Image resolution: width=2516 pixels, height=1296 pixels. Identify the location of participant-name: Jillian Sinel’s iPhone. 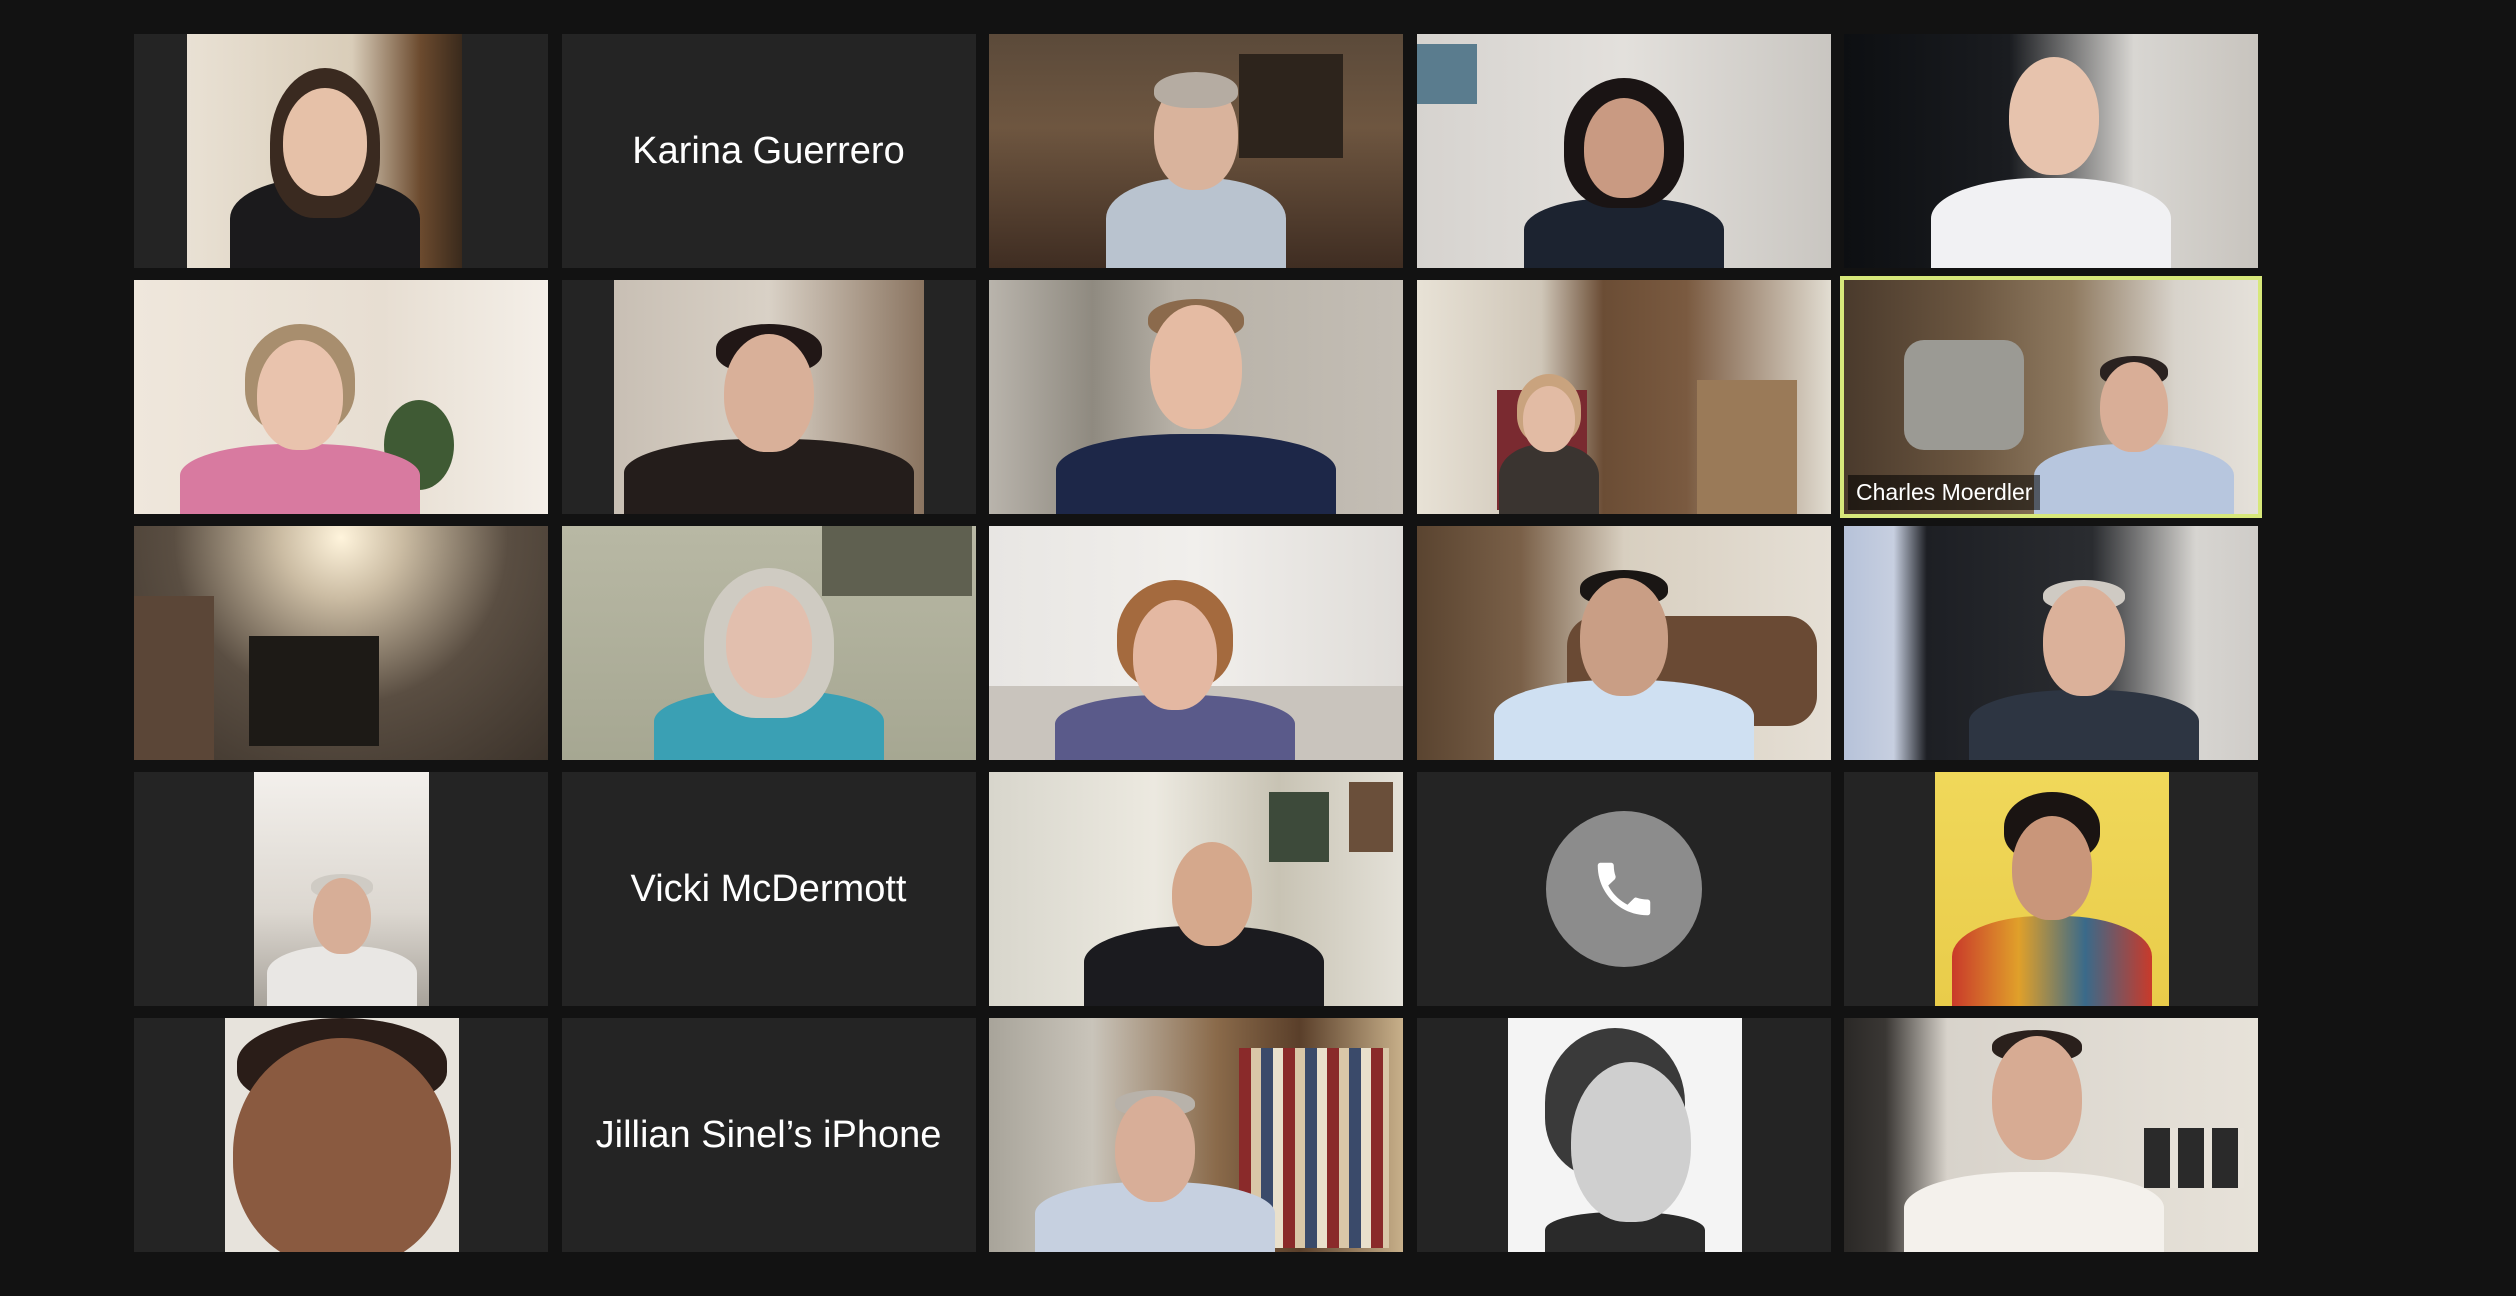
(768, 1134).